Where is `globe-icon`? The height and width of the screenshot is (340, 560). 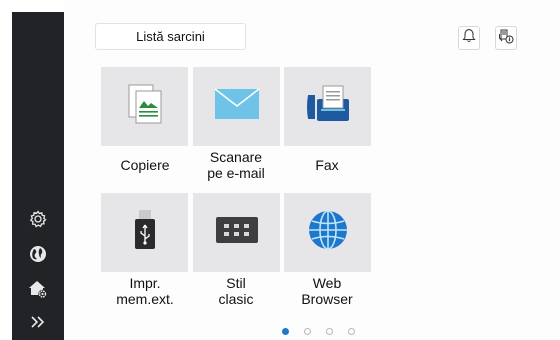 globe-icon is located at coordinates (328, 232).